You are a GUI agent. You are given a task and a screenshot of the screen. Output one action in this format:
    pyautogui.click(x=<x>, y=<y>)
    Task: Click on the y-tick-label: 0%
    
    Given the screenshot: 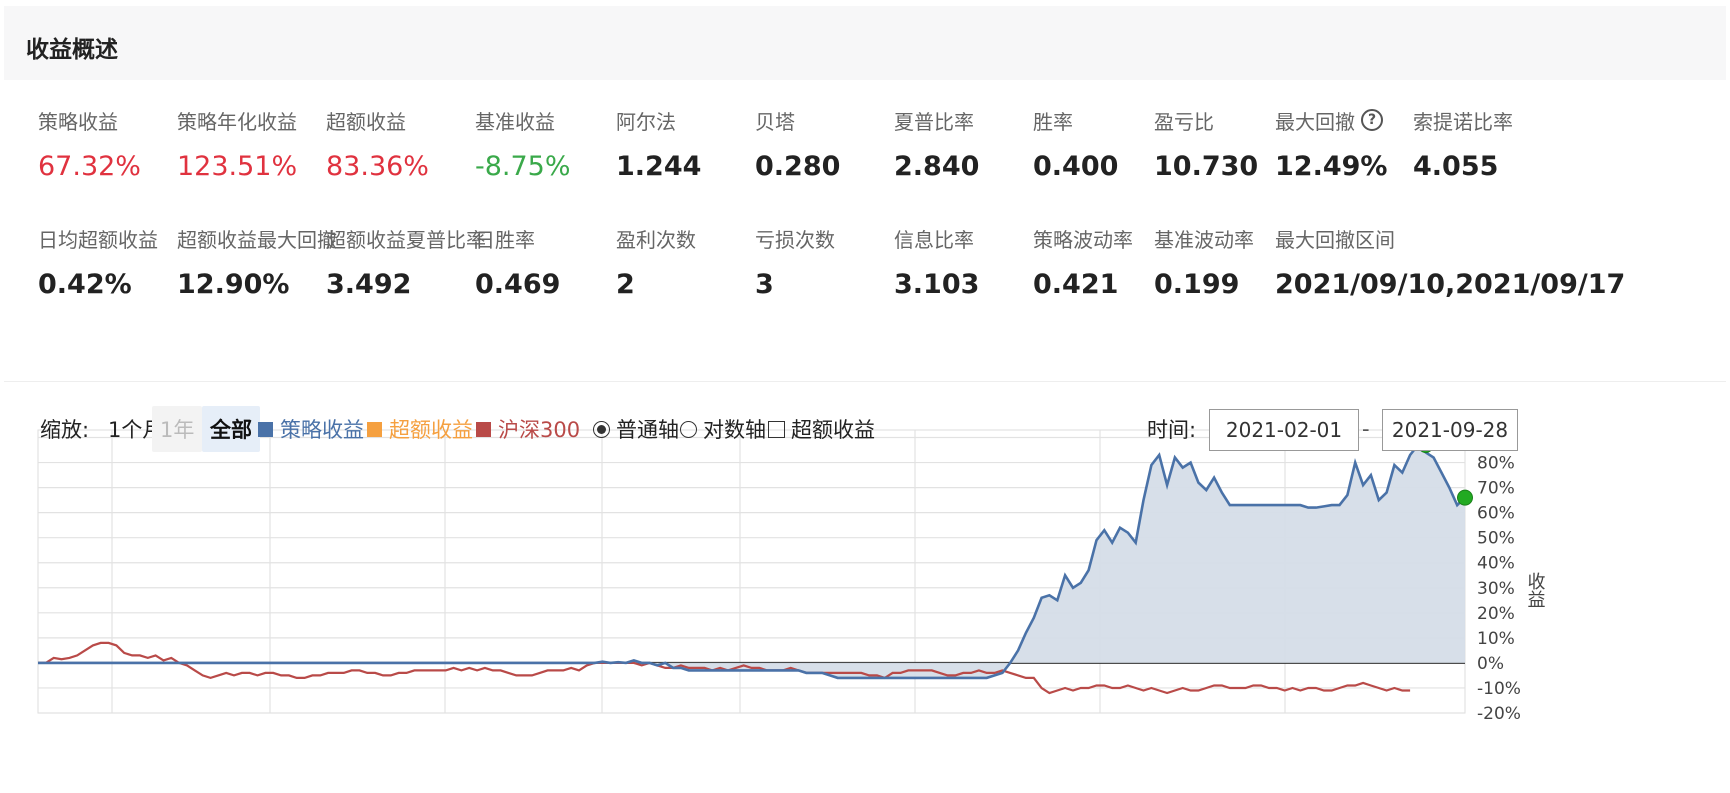 What is the action you would take?
    pyautogui.click(x=1490, y=664)
    